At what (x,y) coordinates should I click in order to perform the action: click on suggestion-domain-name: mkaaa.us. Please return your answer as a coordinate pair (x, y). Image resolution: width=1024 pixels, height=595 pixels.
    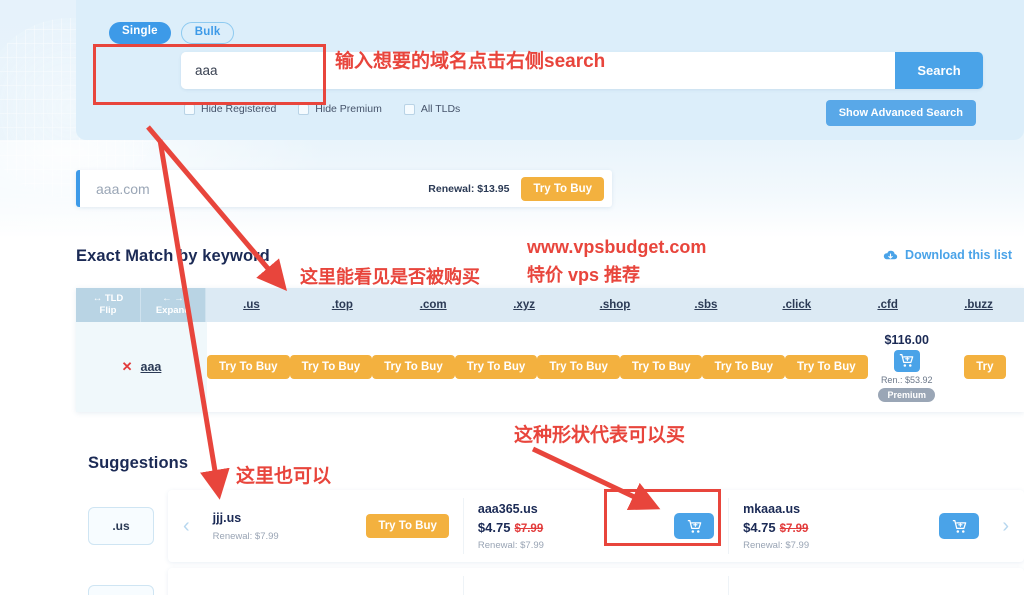
    Looking at the image, I should click on (772, 508).